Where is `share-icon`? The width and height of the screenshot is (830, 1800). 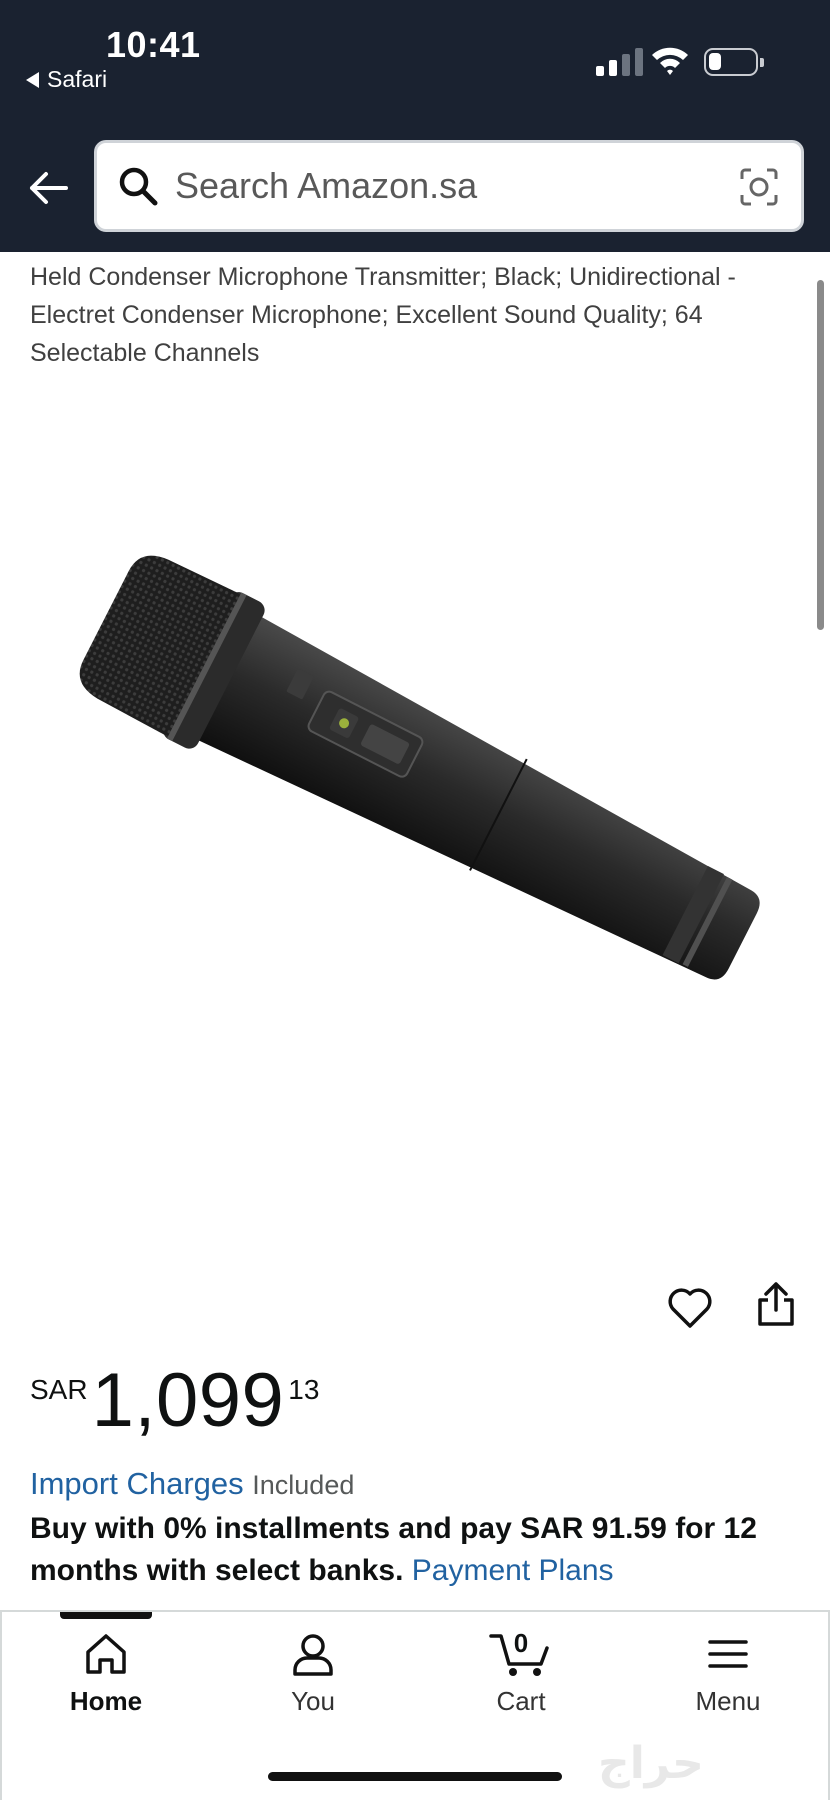
share-icon is located at coordinates (776, 1304).